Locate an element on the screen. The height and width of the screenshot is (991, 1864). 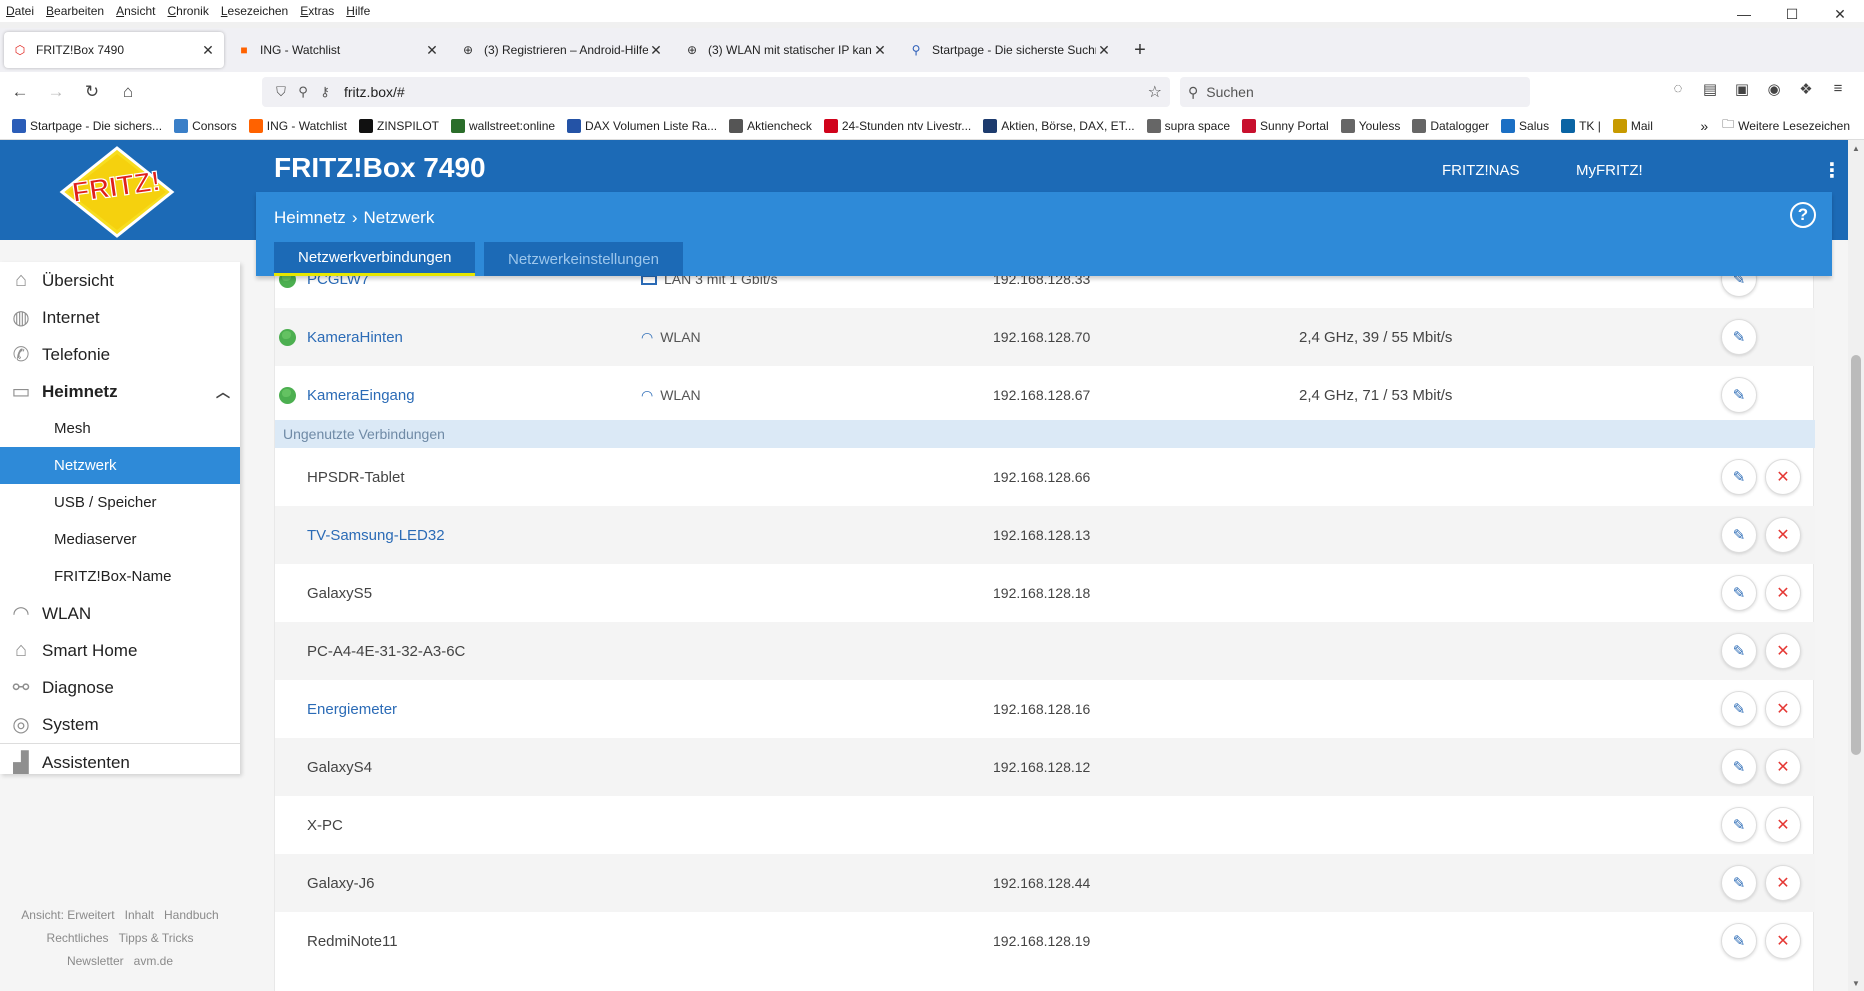
chevron-up-icon: ︿ is located at coordinates (223, 392).